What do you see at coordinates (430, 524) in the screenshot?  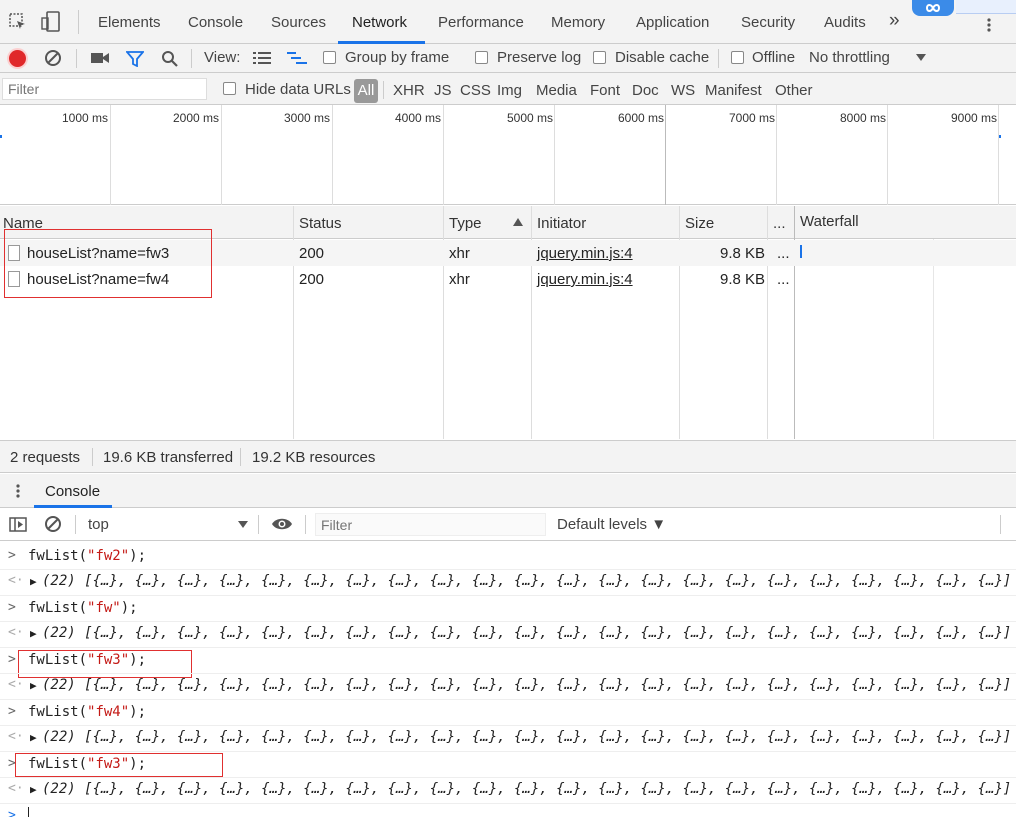 I see `console-filter-input` at bounding box center [430, 524].